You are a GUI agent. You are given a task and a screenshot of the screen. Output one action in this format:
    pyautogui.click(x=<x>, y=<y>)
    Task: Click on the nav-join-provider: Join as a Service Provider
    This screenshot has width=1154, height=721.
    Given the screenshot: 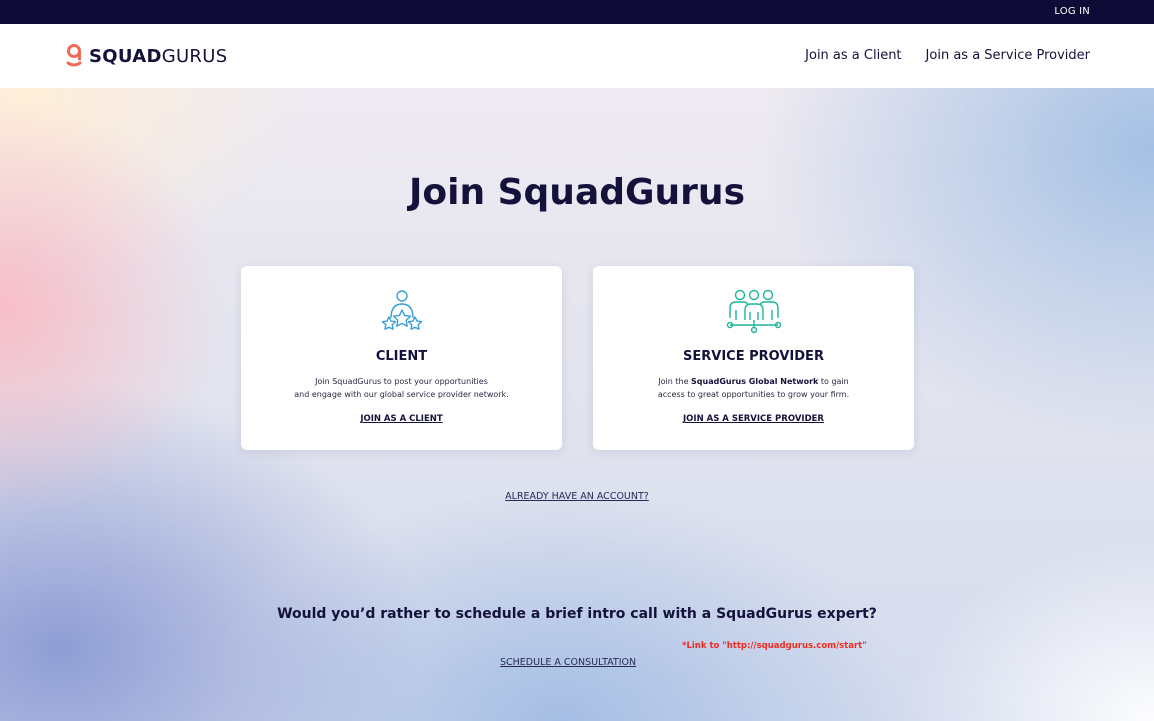 What is the action you would take?
    pyautogui.click(x=1008, y=55)
    